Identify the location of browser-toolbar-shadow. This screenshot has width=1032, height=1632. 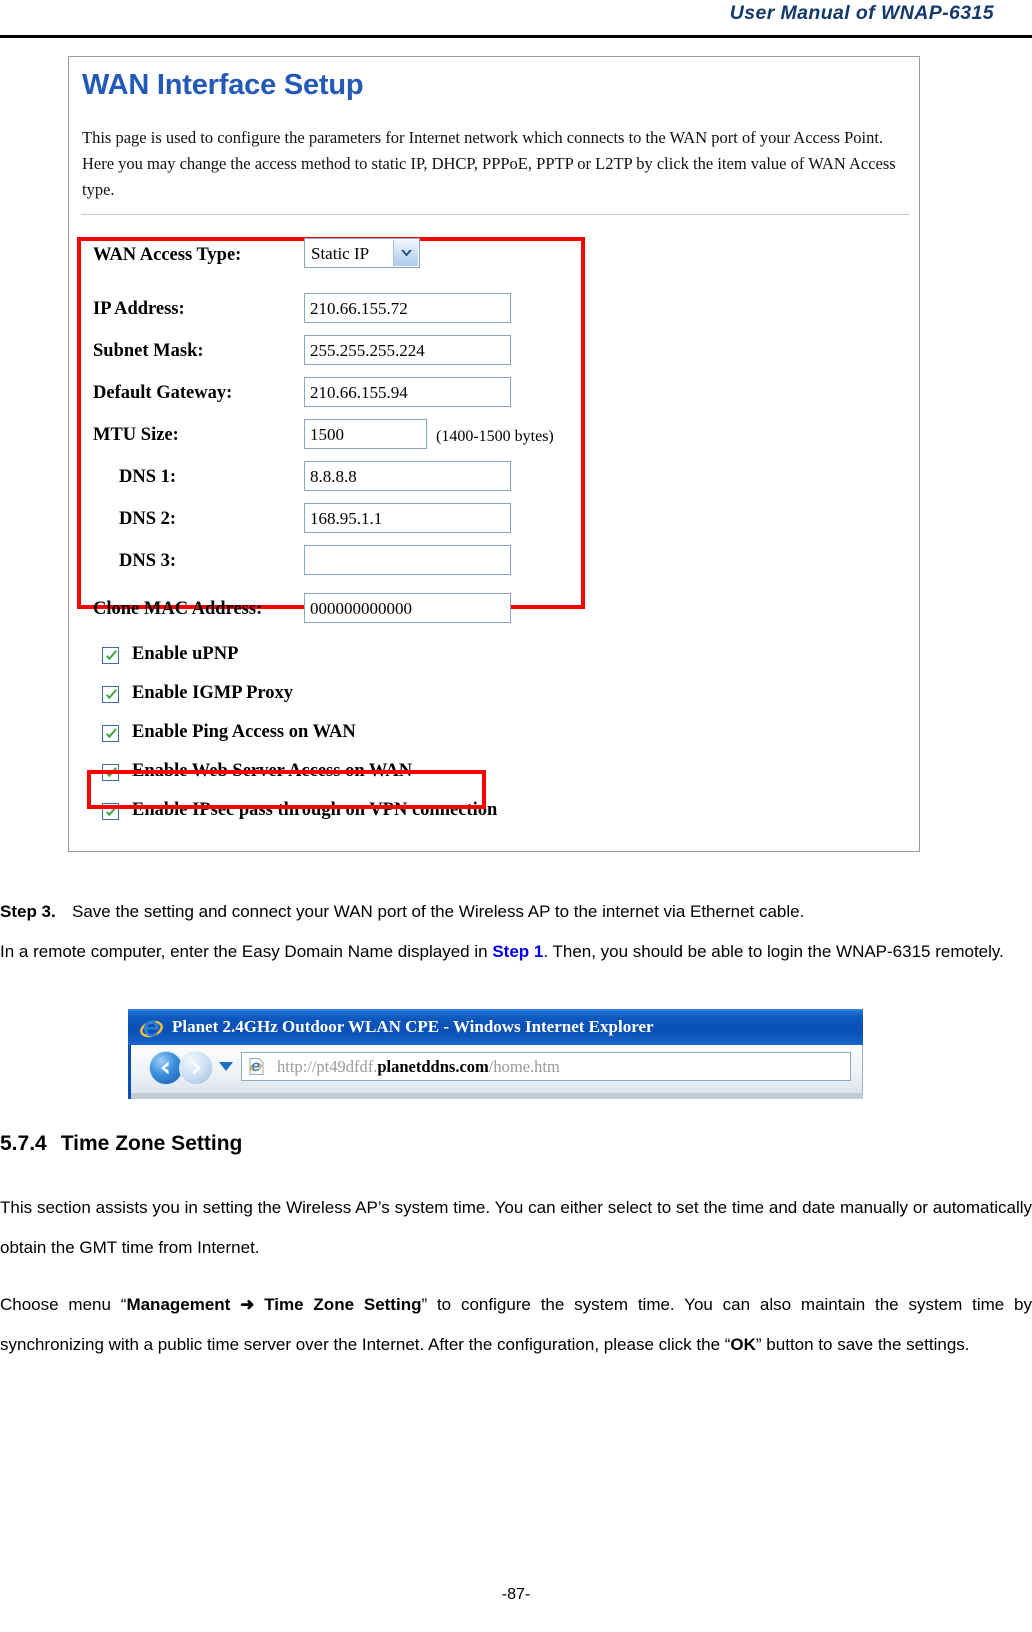
(495, 1096).